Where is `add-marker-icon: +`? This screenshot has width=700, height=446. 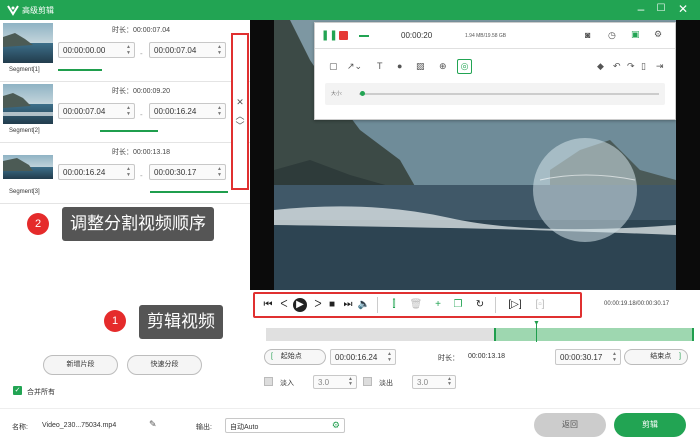
add-marker-icon: + is located at coordinates (438, 305).